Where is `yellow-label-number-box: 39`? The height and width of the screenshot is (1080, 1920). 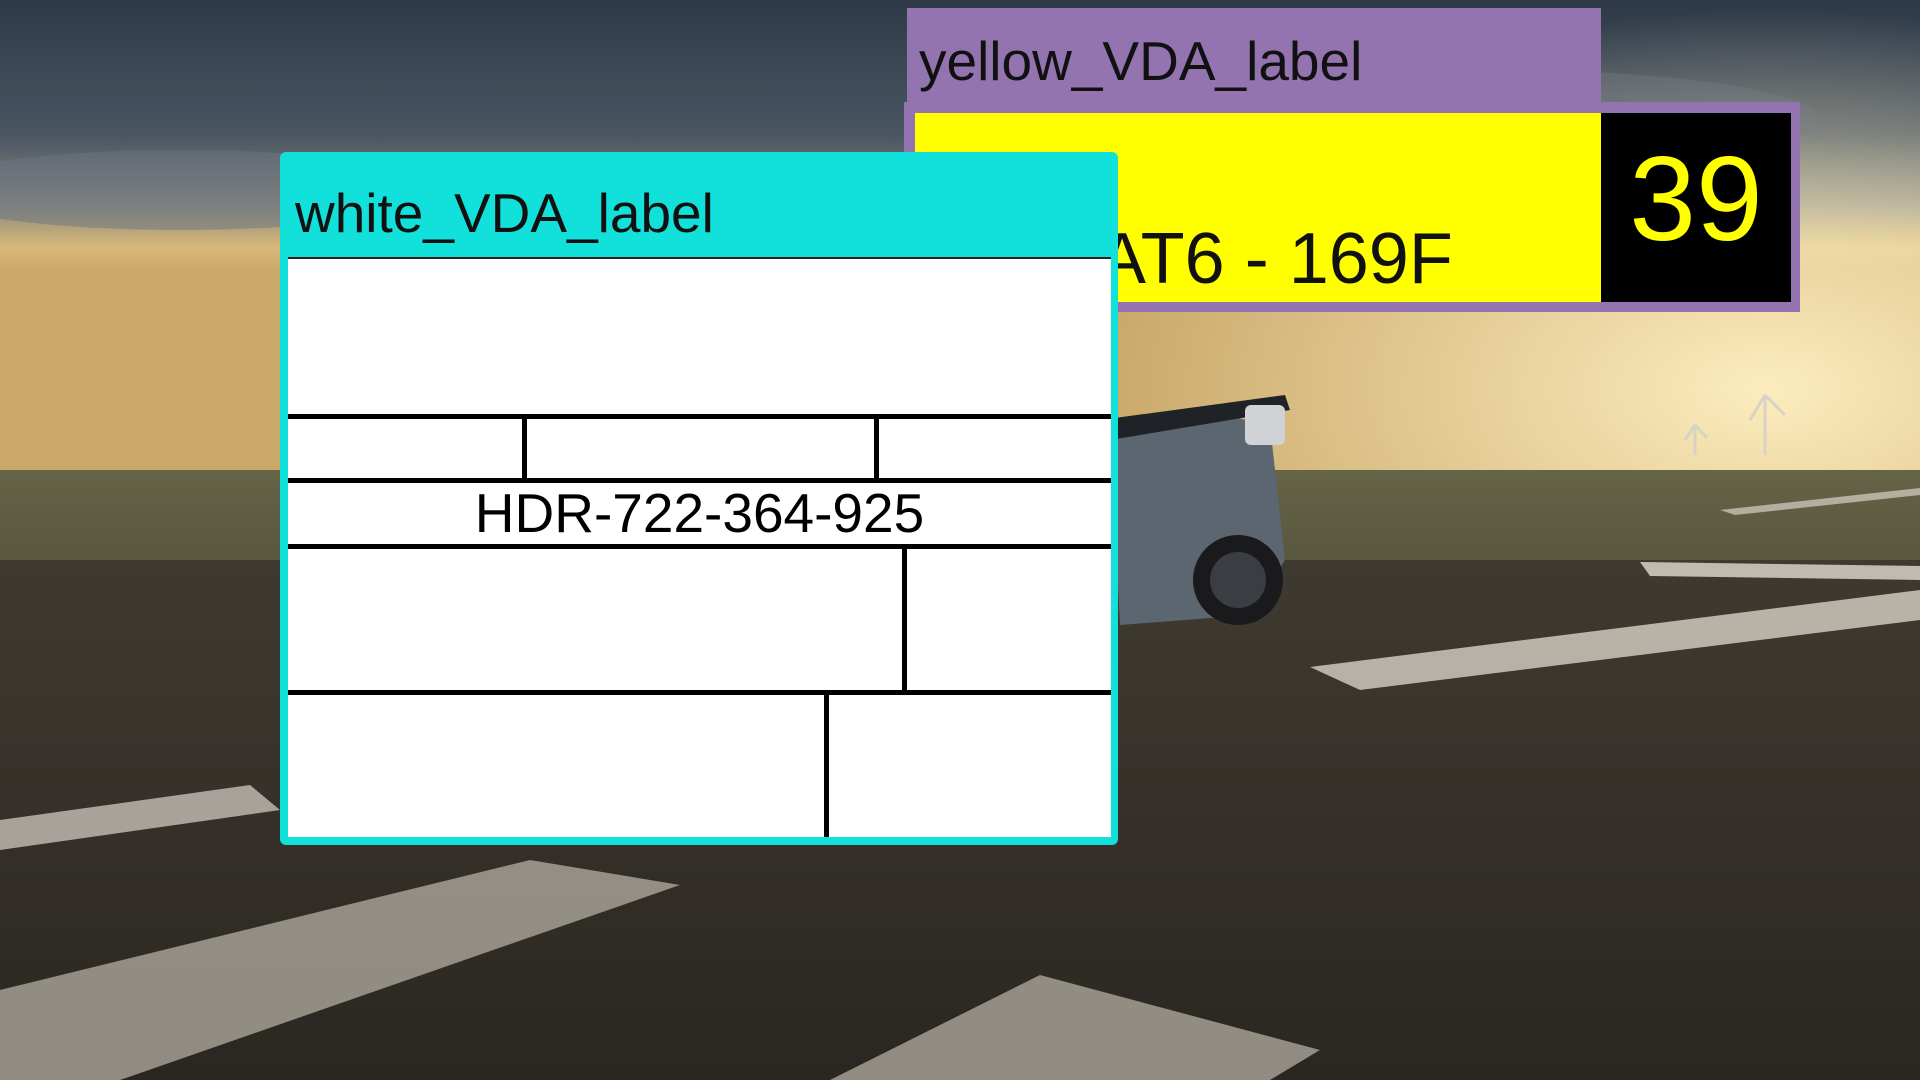 yellow-label-number-box: 39 is located at coordinates (1696, 207).